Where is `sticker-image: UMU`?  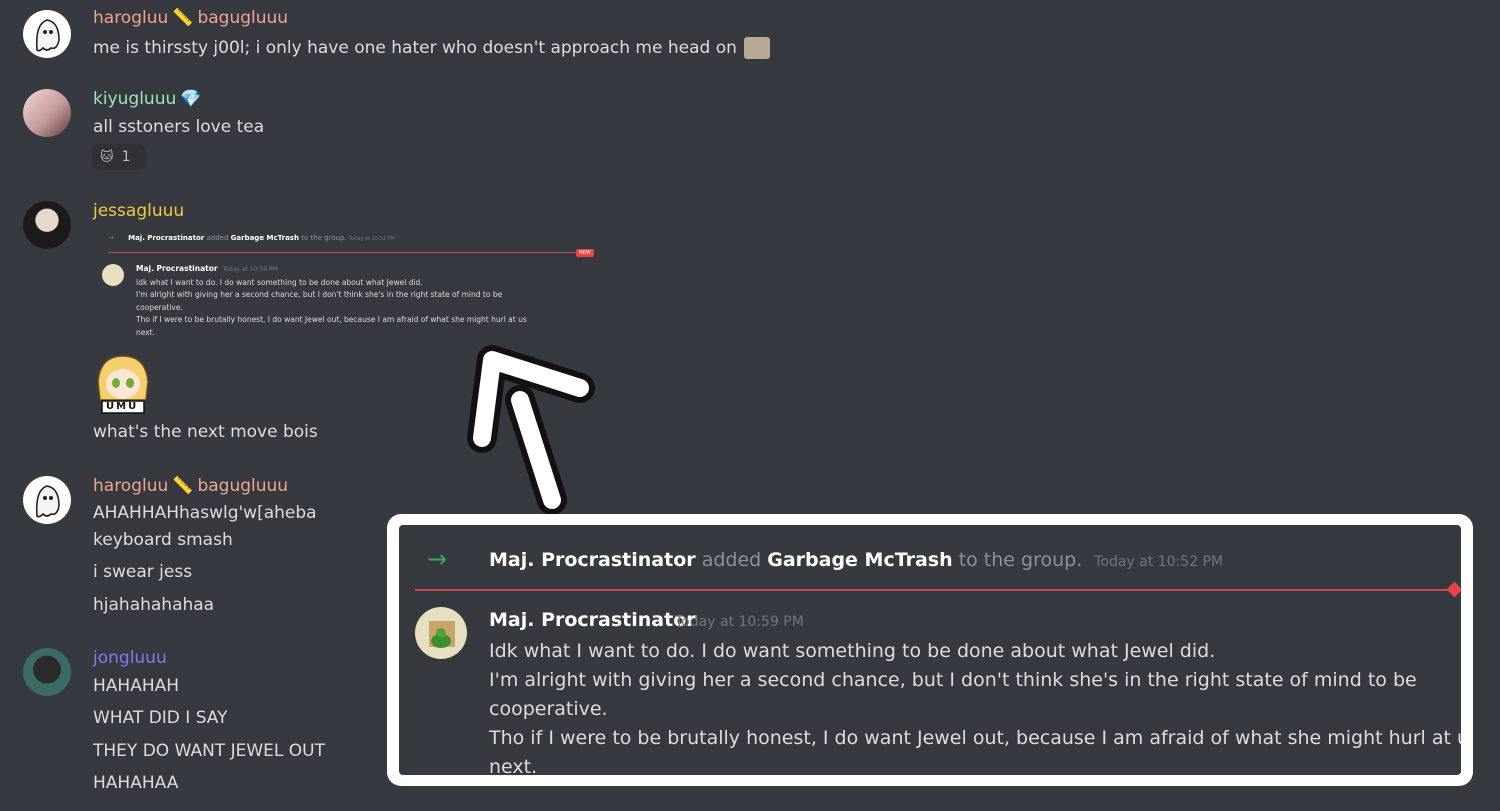 sticker-image: UMU is located at coordinates (123, 383).